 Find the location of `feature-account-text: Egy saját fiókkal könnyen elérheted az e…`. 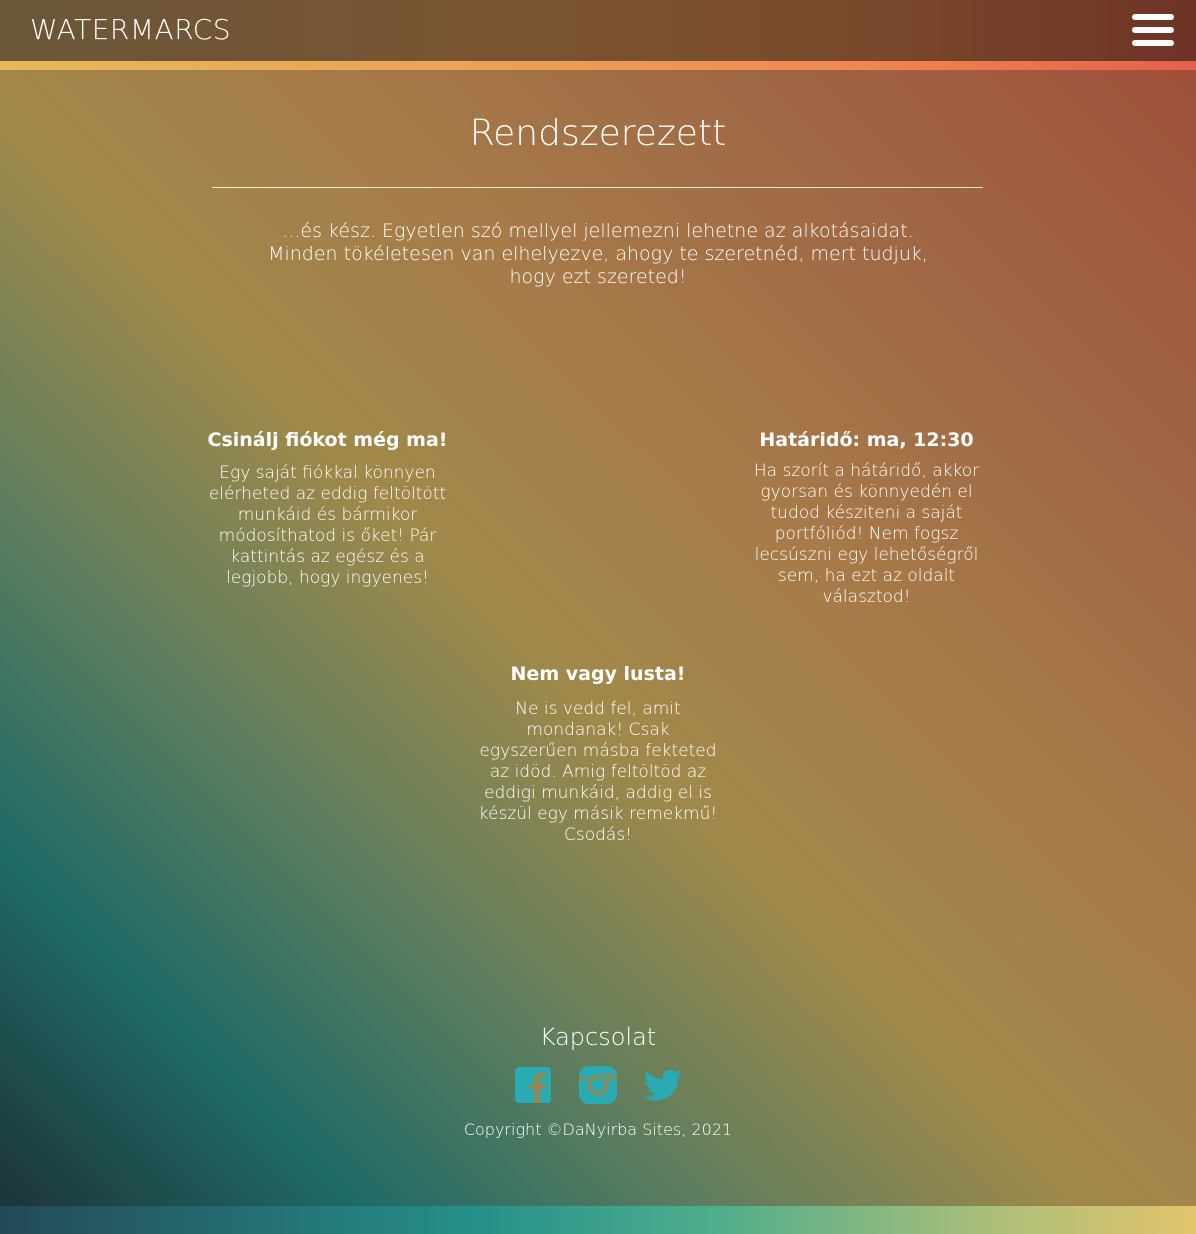

feature-account-text: Egy saját fiókkal könnyen elérheted az e… is located at coordinates (327, 525).